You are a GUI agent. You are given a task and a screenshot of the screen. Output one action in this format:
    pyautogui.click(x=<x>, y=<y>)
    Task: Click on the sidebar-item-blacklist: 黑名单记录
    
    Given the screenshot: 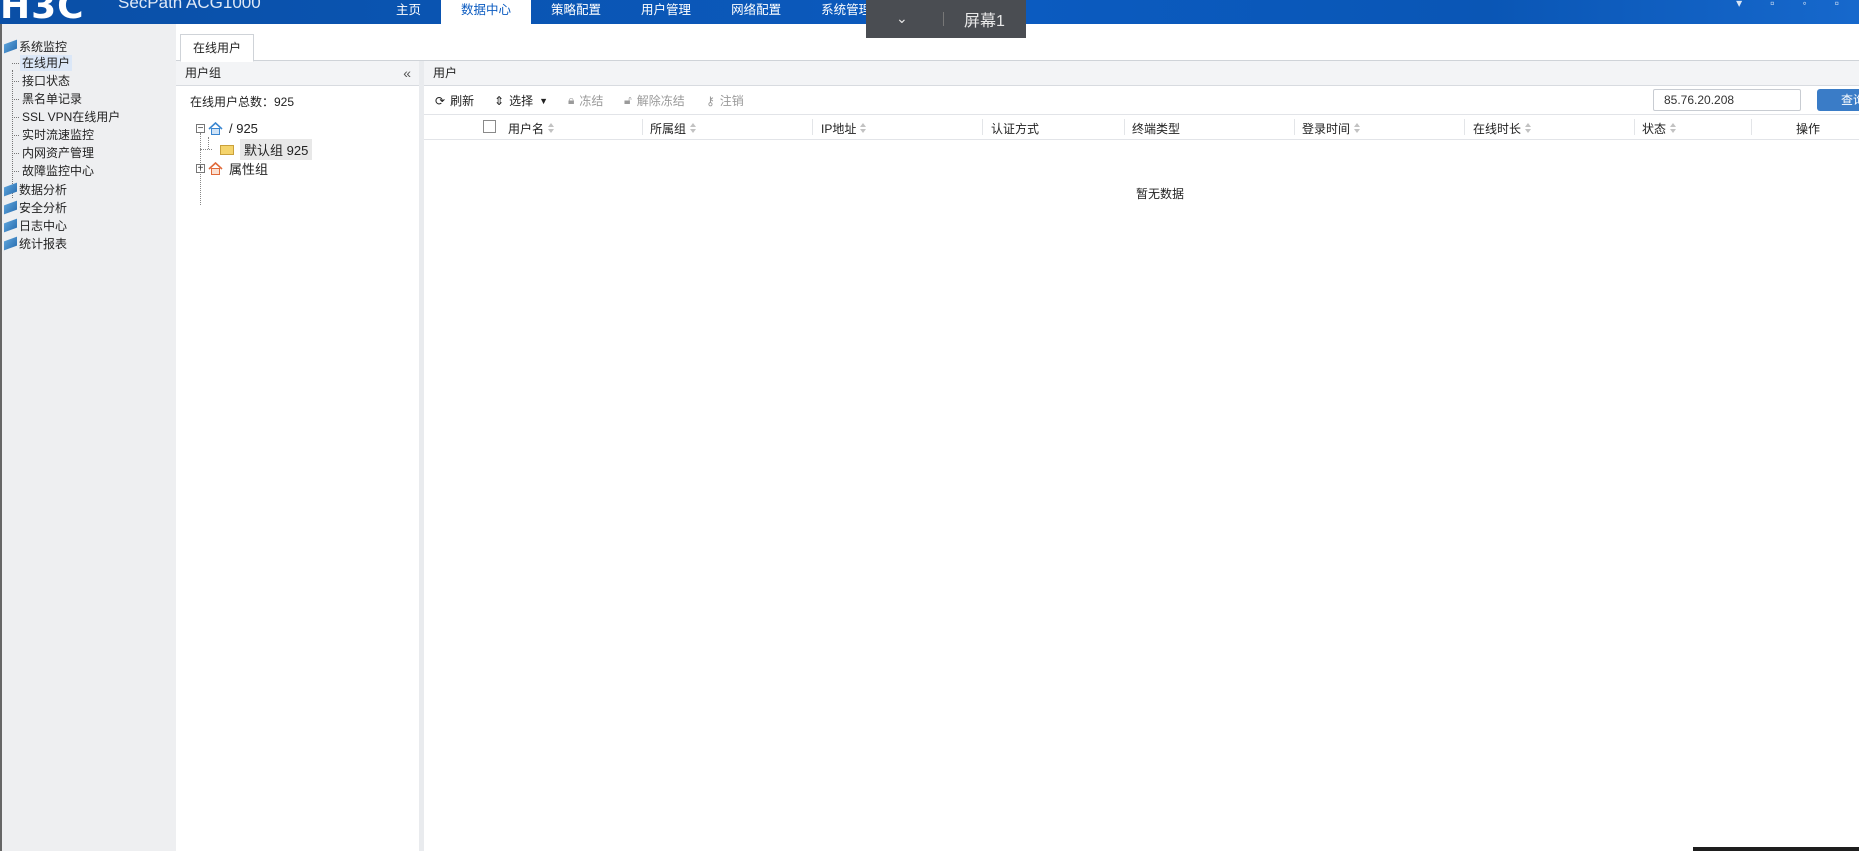 What is the action you would take?
    pyautogui.click(x=52, y=99)
    